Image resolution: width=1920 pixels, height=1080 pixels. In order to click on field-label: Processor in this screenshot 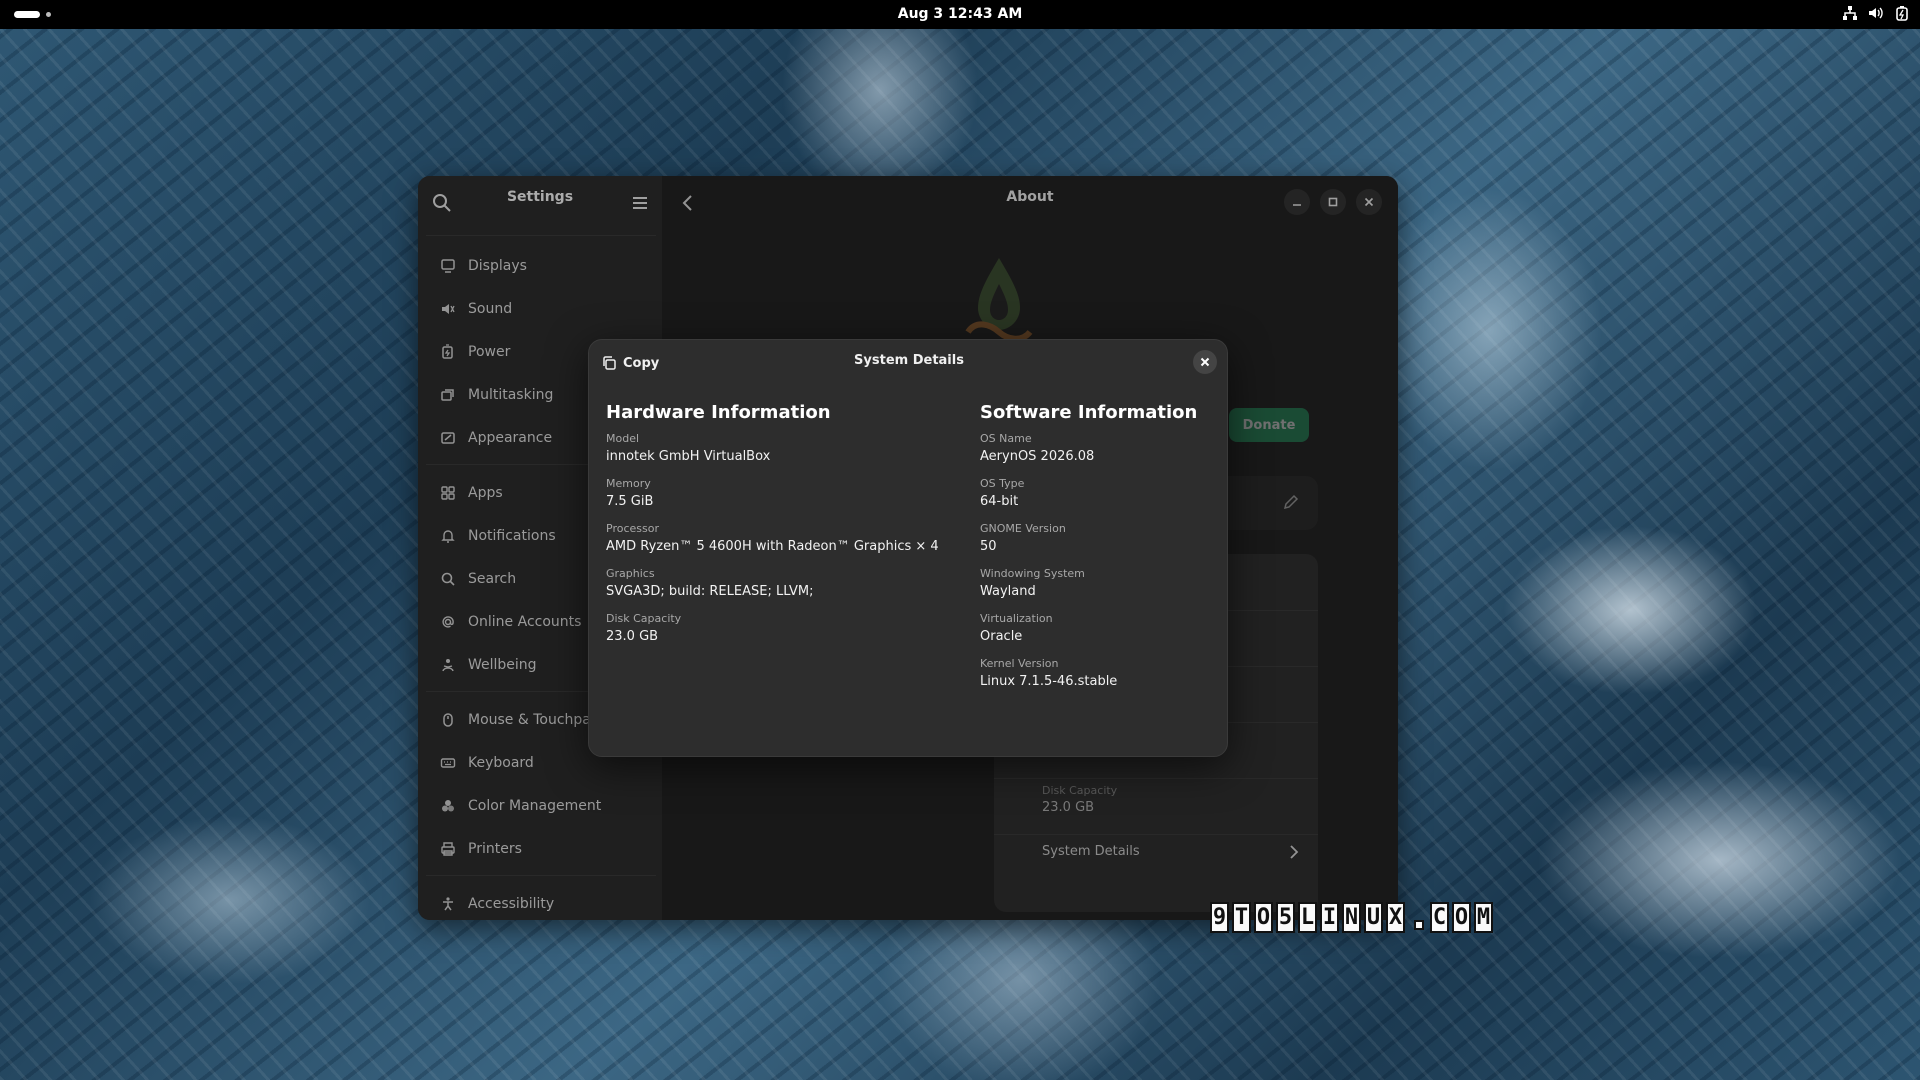, I will do `click(632, 528)`.